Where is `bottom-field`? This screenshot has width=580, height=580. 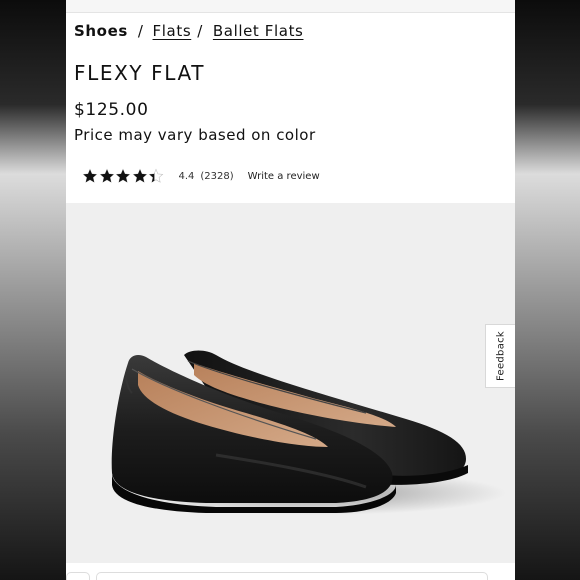
bottom-field is located at coordinates (292, 576).